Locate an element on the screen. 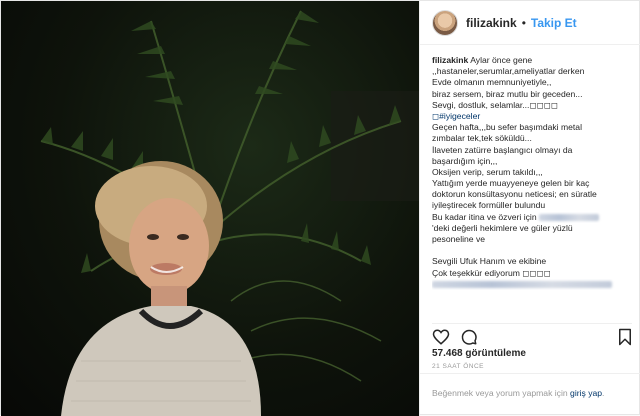  heart-icon is located at coordinates (441, 337).